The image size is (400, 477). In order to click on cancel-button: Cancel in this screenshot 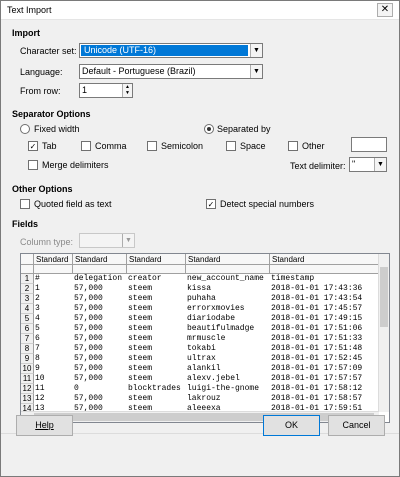, I will do `click(356, 425)`.